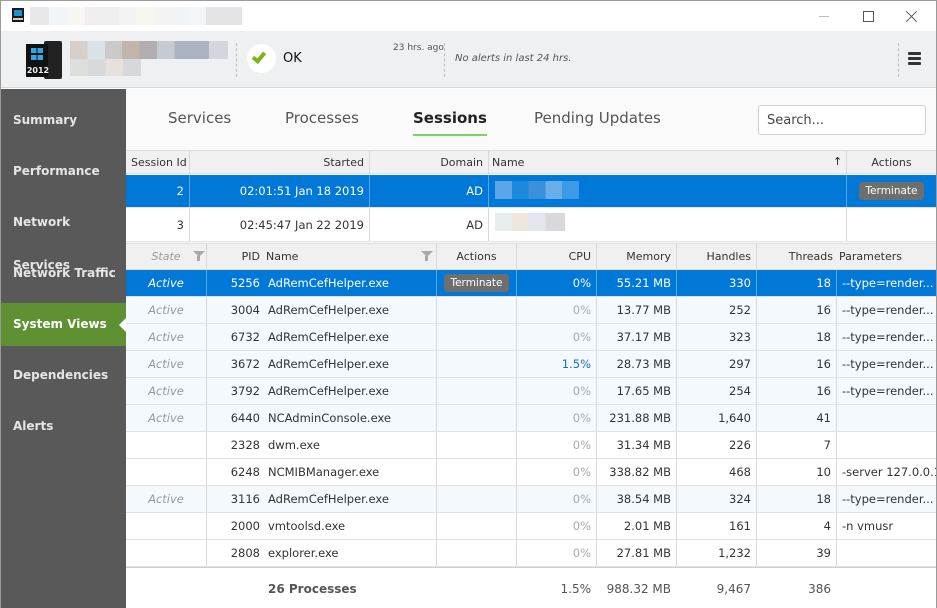  What do you see at coordinates (513, 58) in the screenshot?
I see `alerts-summary: No alerts in last 24 hrs.` at bounding box center [513, 58].